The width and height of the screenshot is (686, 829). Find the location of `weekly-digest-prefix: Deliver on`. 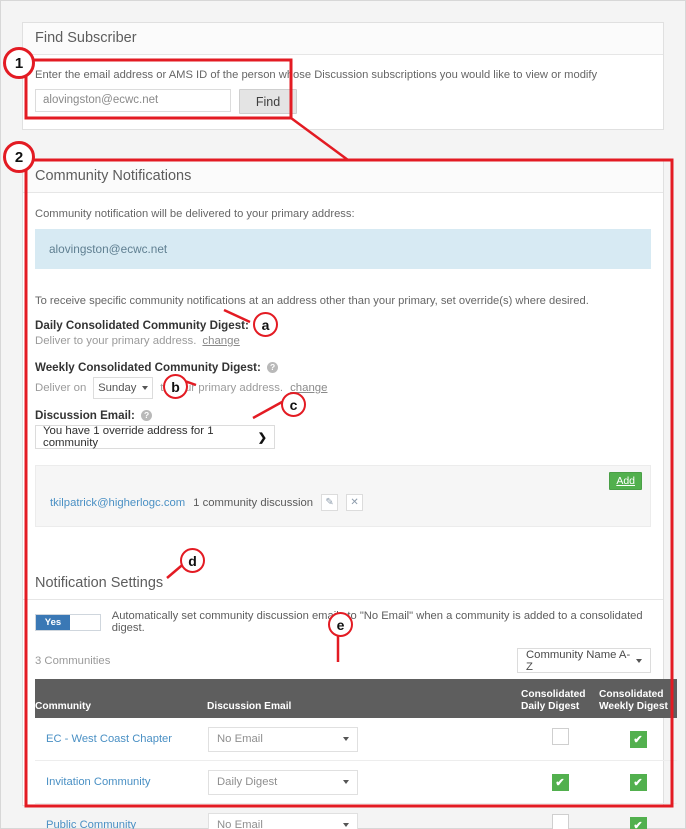

weekly-digest-prefix: Deliver on is located at coordinates (61, 388).